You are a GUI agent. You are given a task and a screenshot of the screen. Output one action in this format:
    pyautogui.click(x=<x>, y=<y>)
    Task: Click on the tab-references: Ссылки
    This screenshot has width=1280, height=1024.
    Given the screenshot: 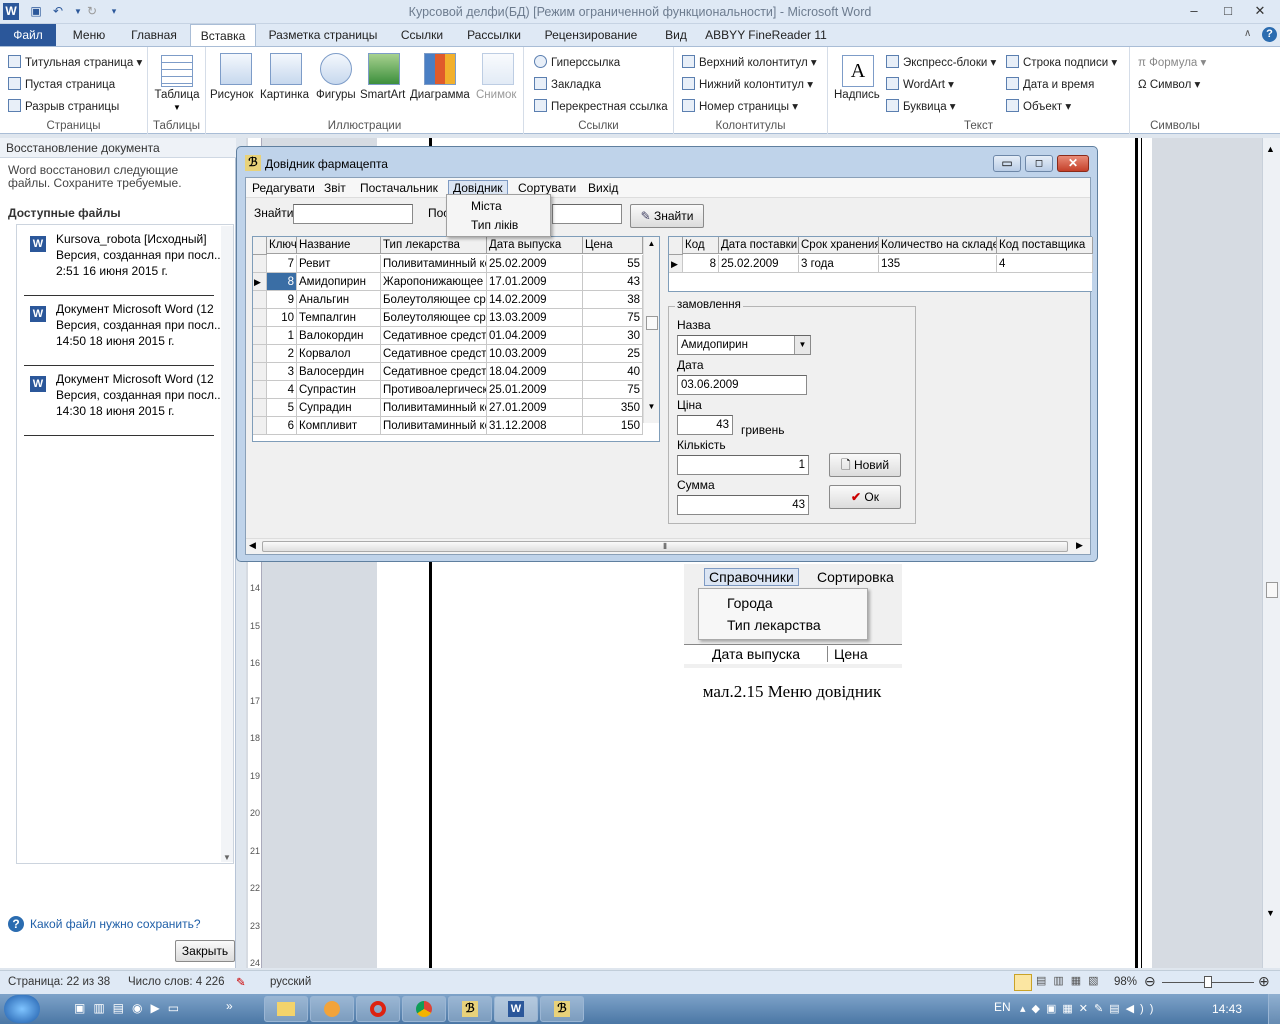 What is the action you would take?
    pyautogui.click(x=422, y=35)
    